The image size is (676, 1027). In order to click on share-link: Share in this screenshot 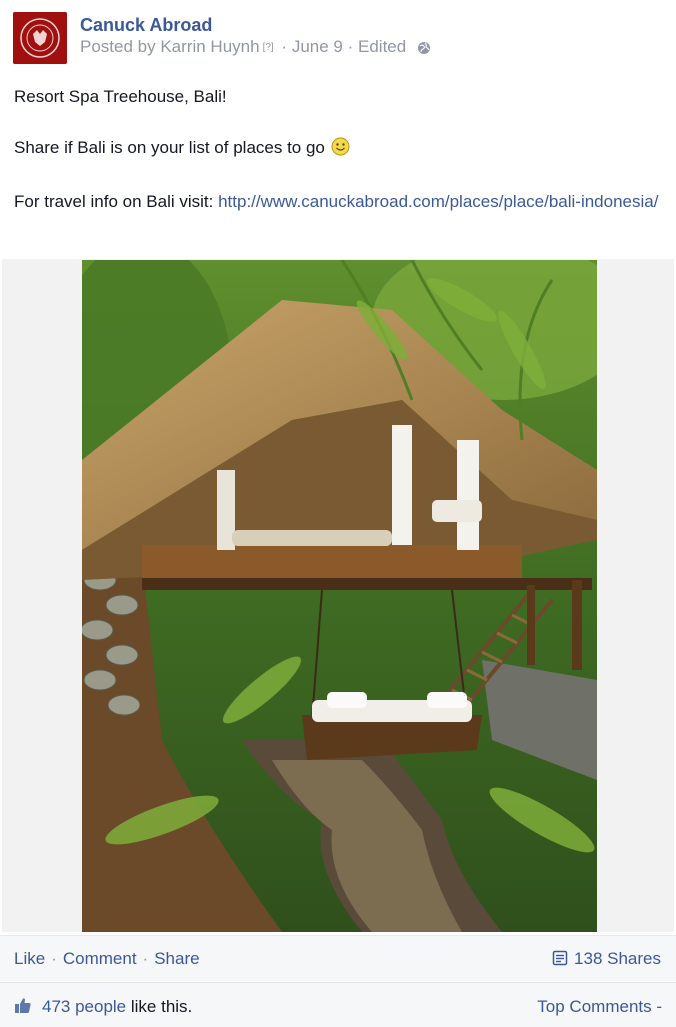, I will do `click(176, 958)`.